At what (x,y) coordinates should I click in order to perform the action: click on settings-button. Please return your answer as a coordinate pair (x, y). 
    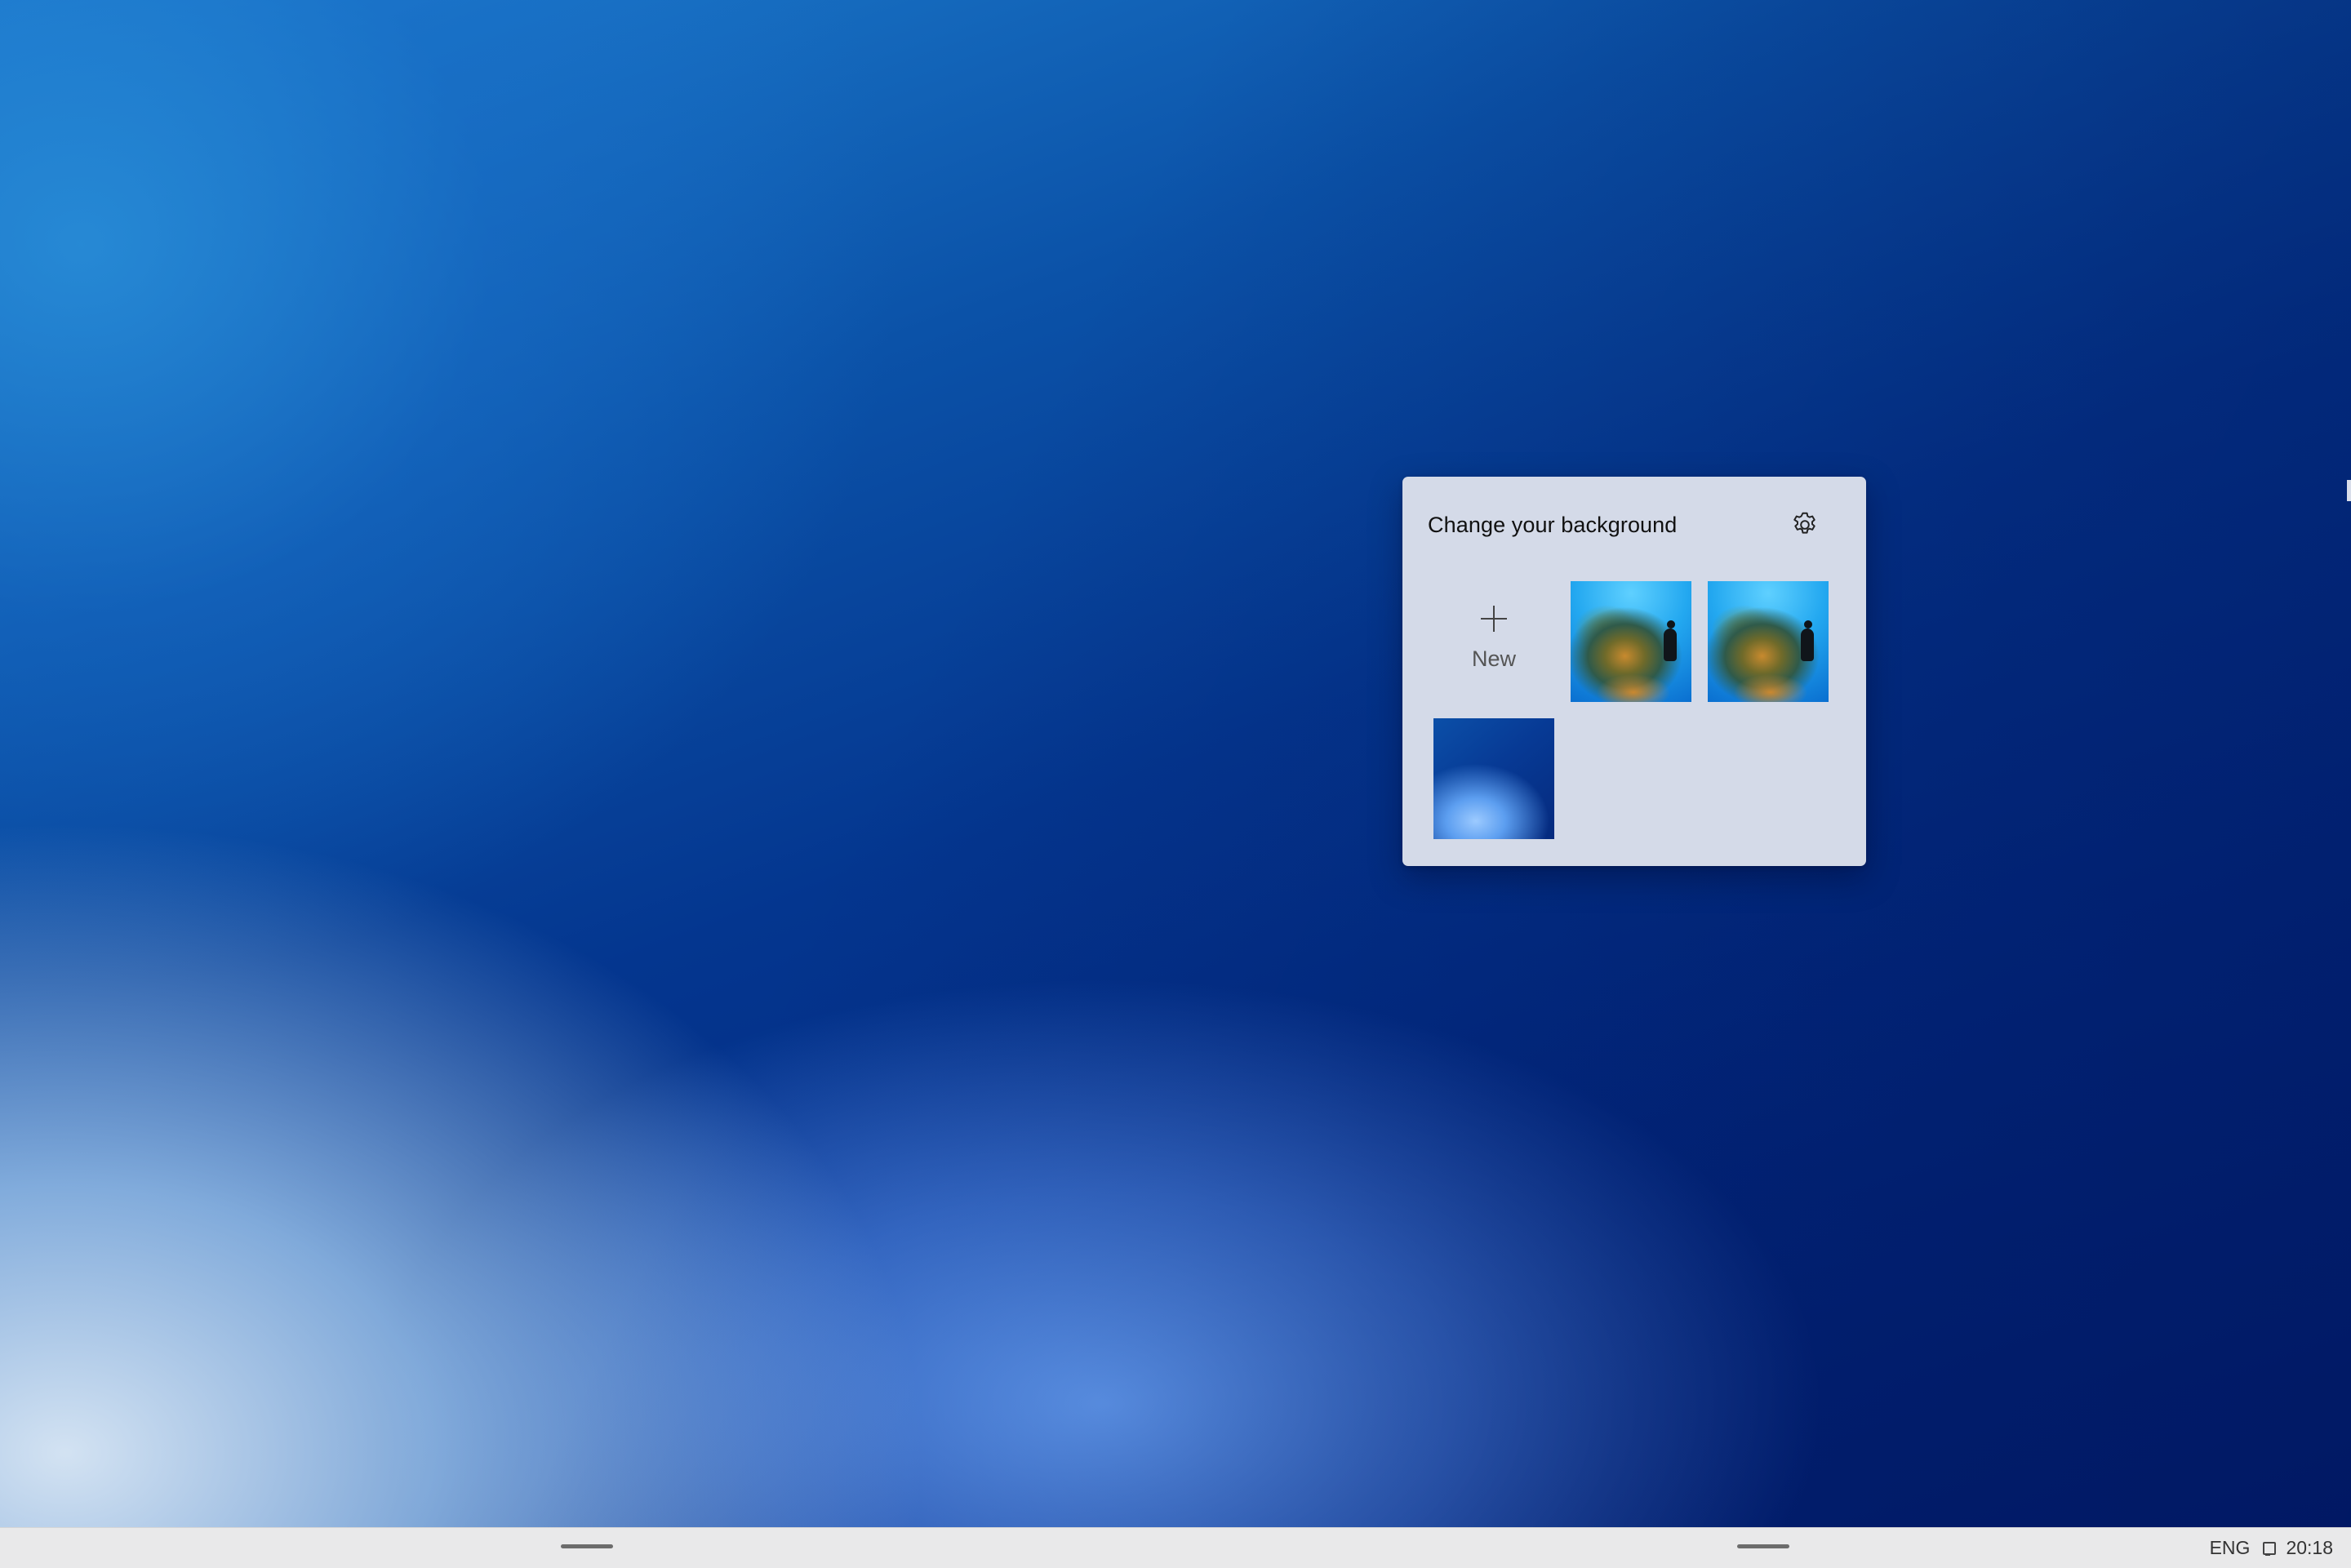
    Looking at the image, I should click on (1805, 525).